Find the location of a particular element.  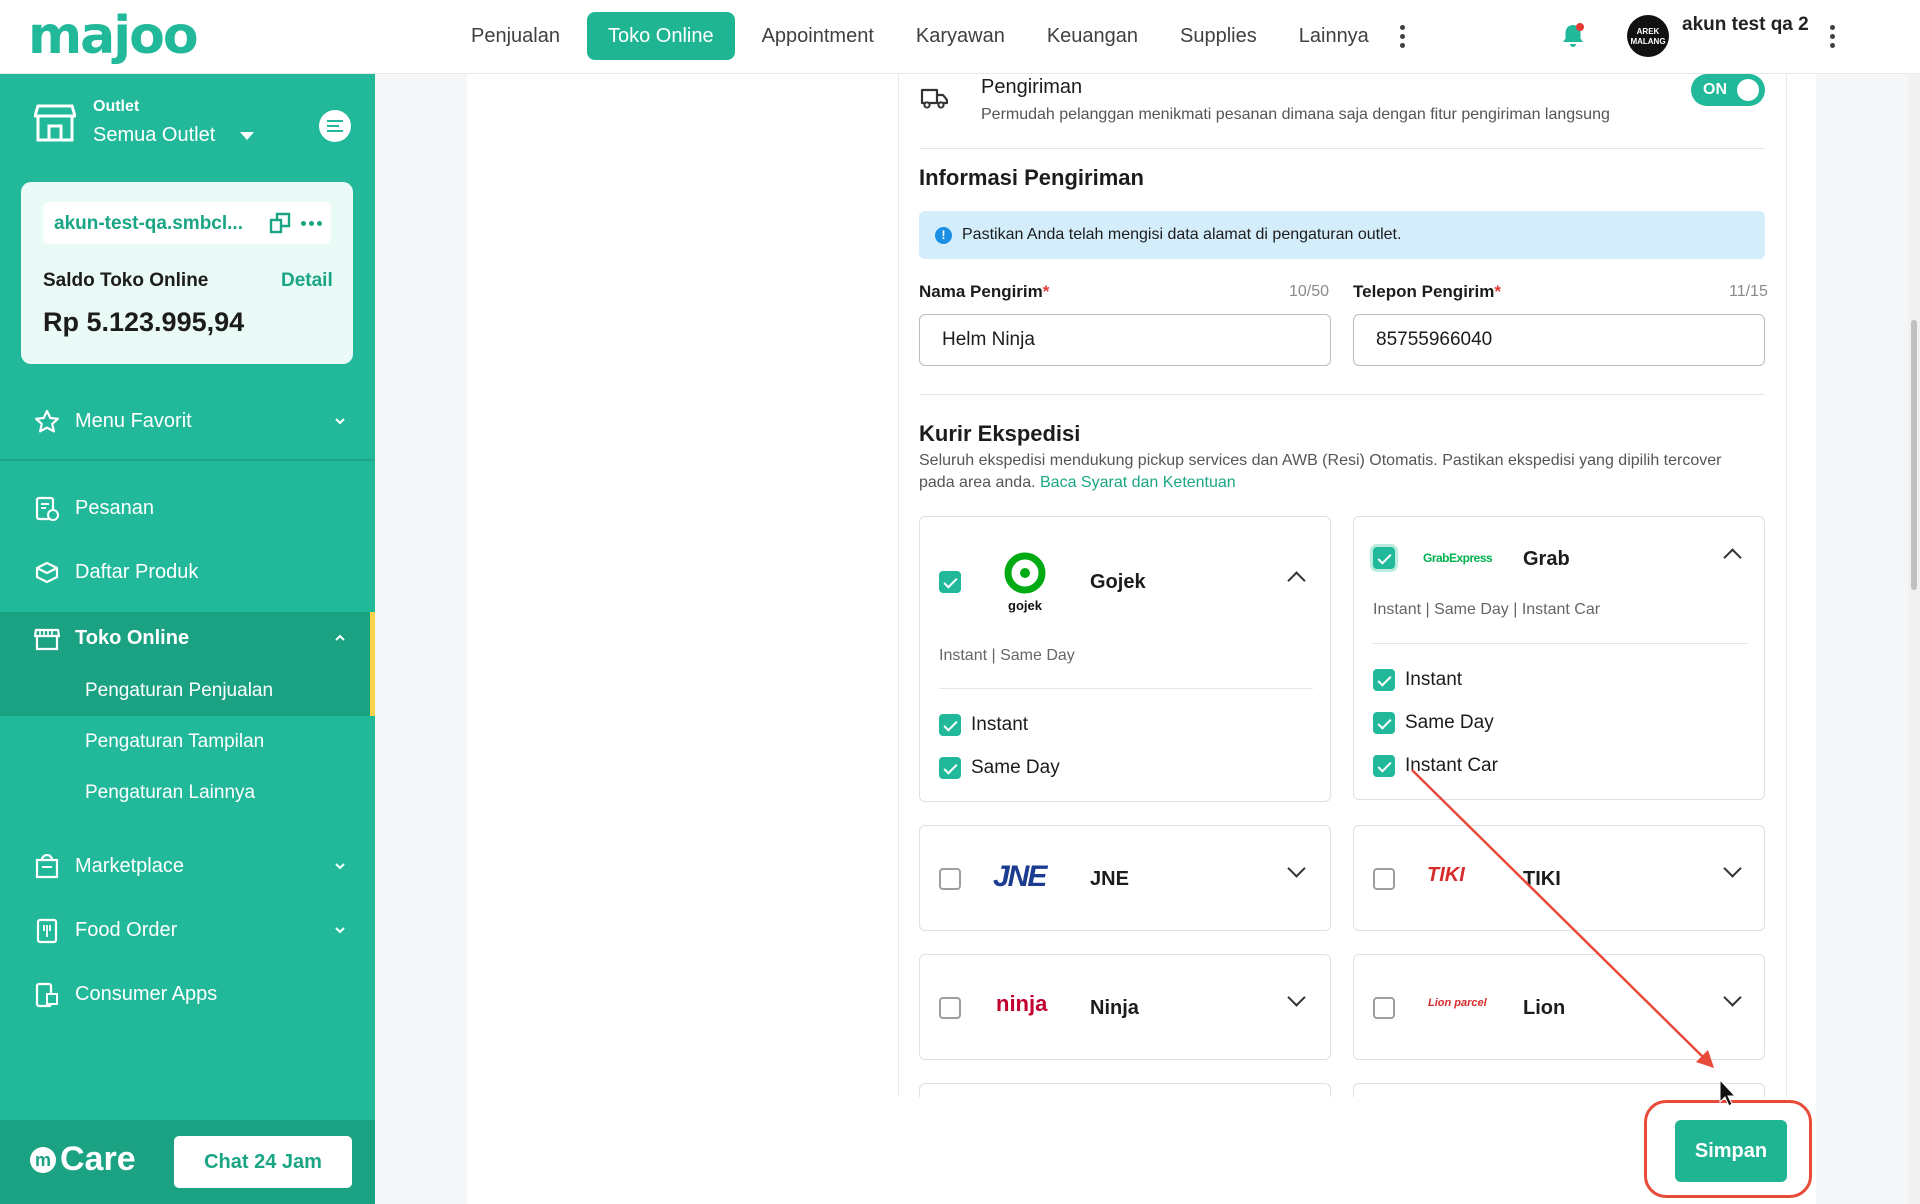

ninja-checkbox is located at coordinates (950, 1008).